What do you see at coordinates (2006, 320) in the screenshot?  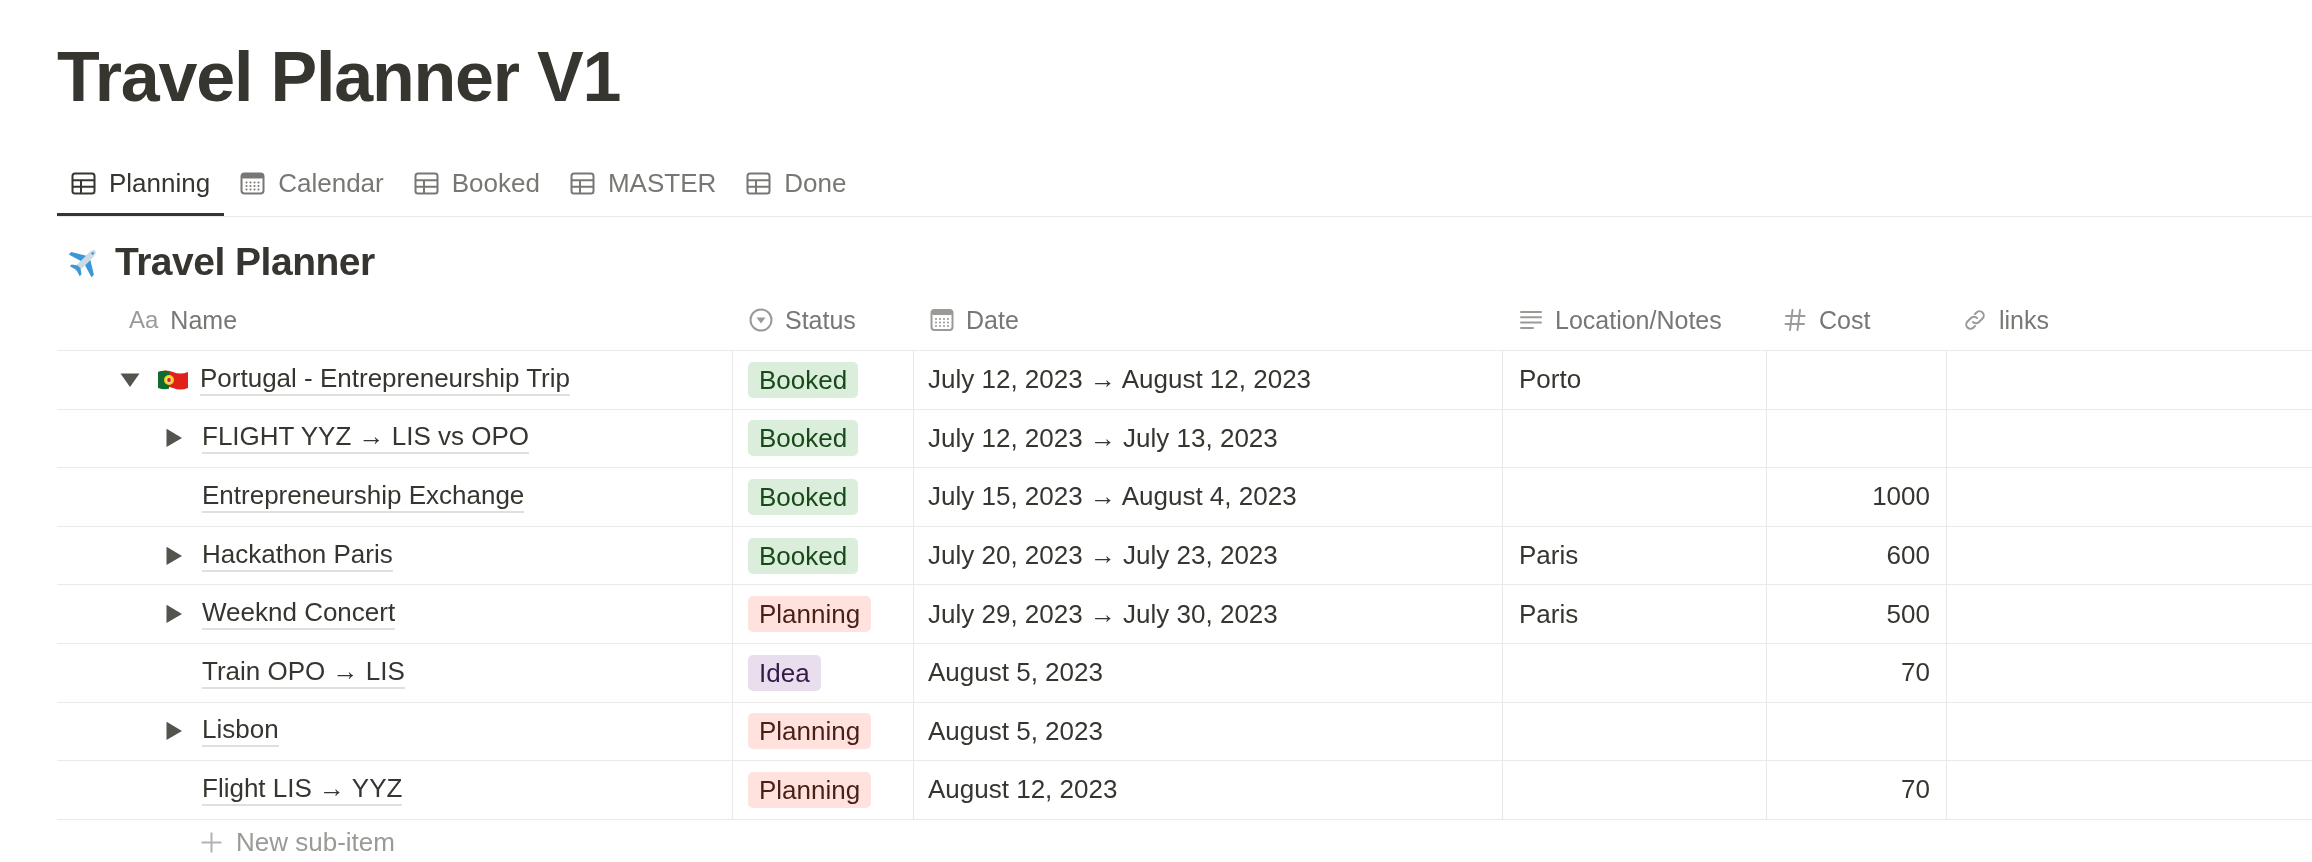 I see `column-header: links` at bounding box center [2006, 320].